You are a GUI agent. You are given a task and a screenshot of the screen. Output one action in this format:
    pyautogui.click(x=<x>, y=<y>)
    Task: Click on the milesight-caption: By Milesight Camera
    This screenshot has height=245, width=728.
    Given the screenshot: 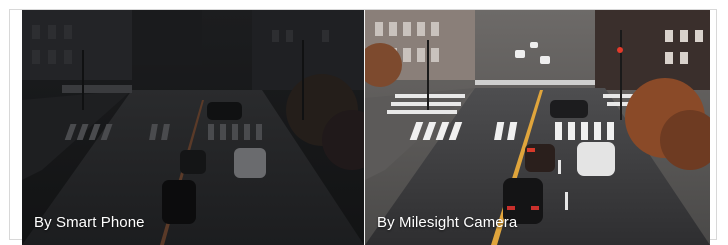 What is the action you would take?
    pyautogui.click(x=447, y=222)
    